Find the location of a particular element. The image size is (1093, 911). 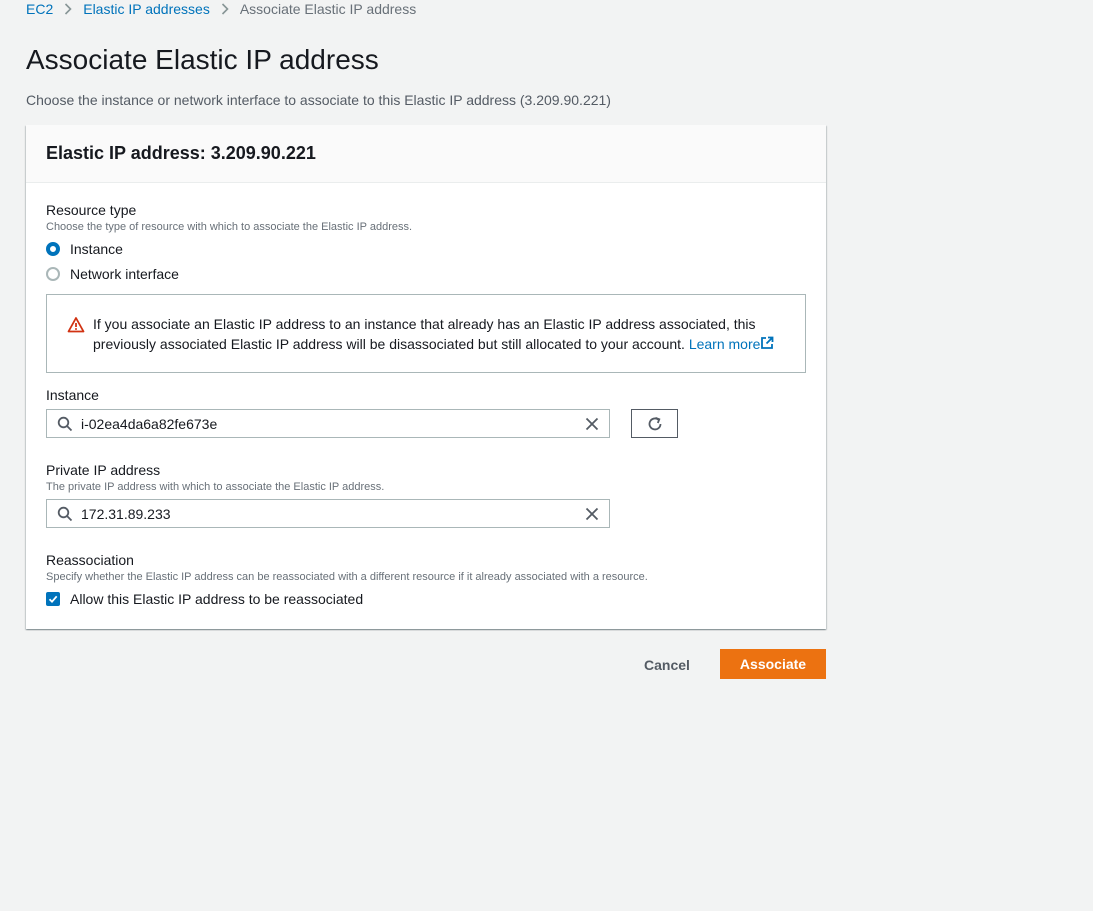

refresh-button is located at coordinates (654, 423).